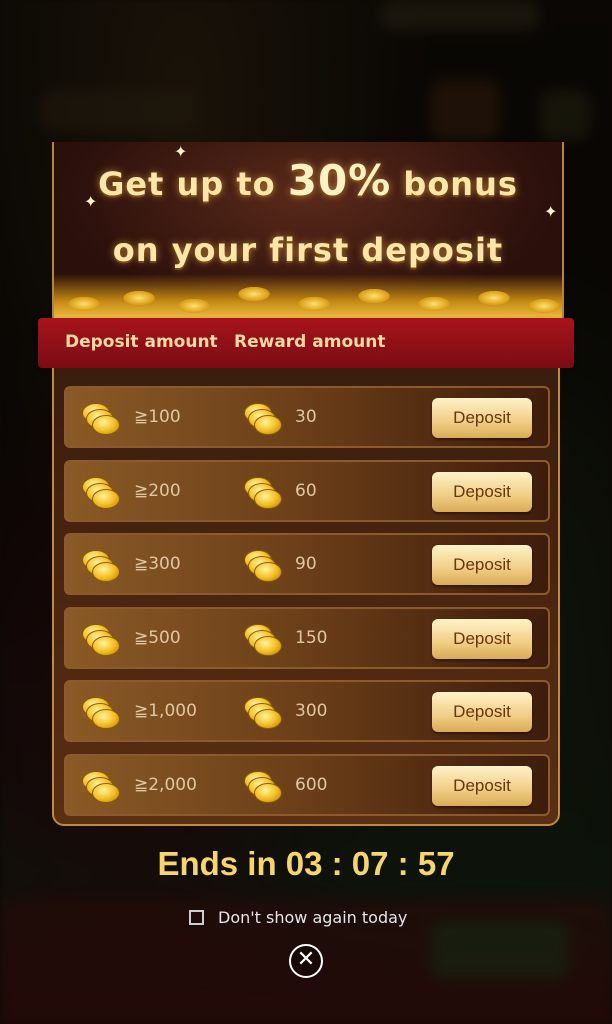 This screenshot has height=1024, width=612. Describe the element at coordinates (165, 711) in the screenshot. I see `deposit-amount: ≧1,000` at that location.